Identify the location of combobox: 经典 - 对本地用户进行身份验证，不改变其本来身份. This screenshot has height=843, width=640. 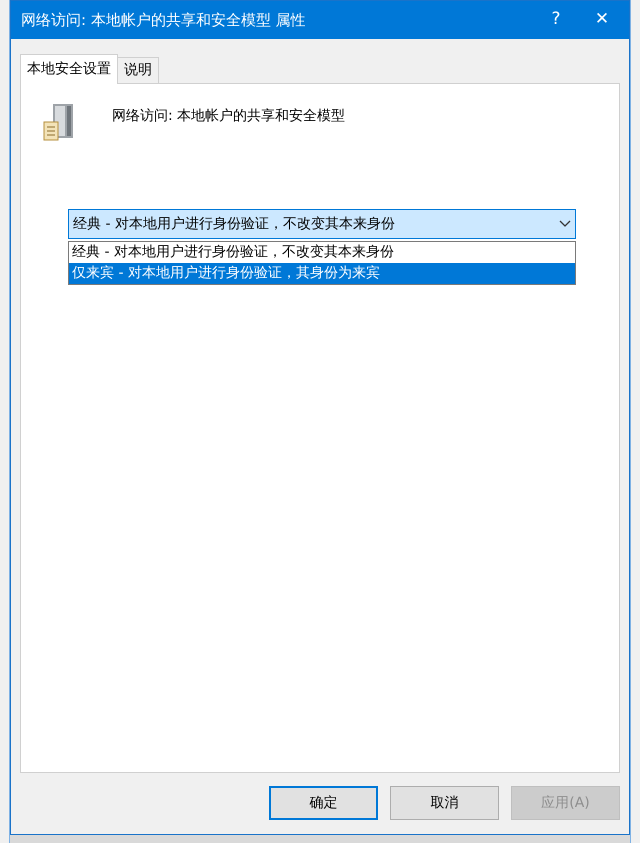
(322, 224).